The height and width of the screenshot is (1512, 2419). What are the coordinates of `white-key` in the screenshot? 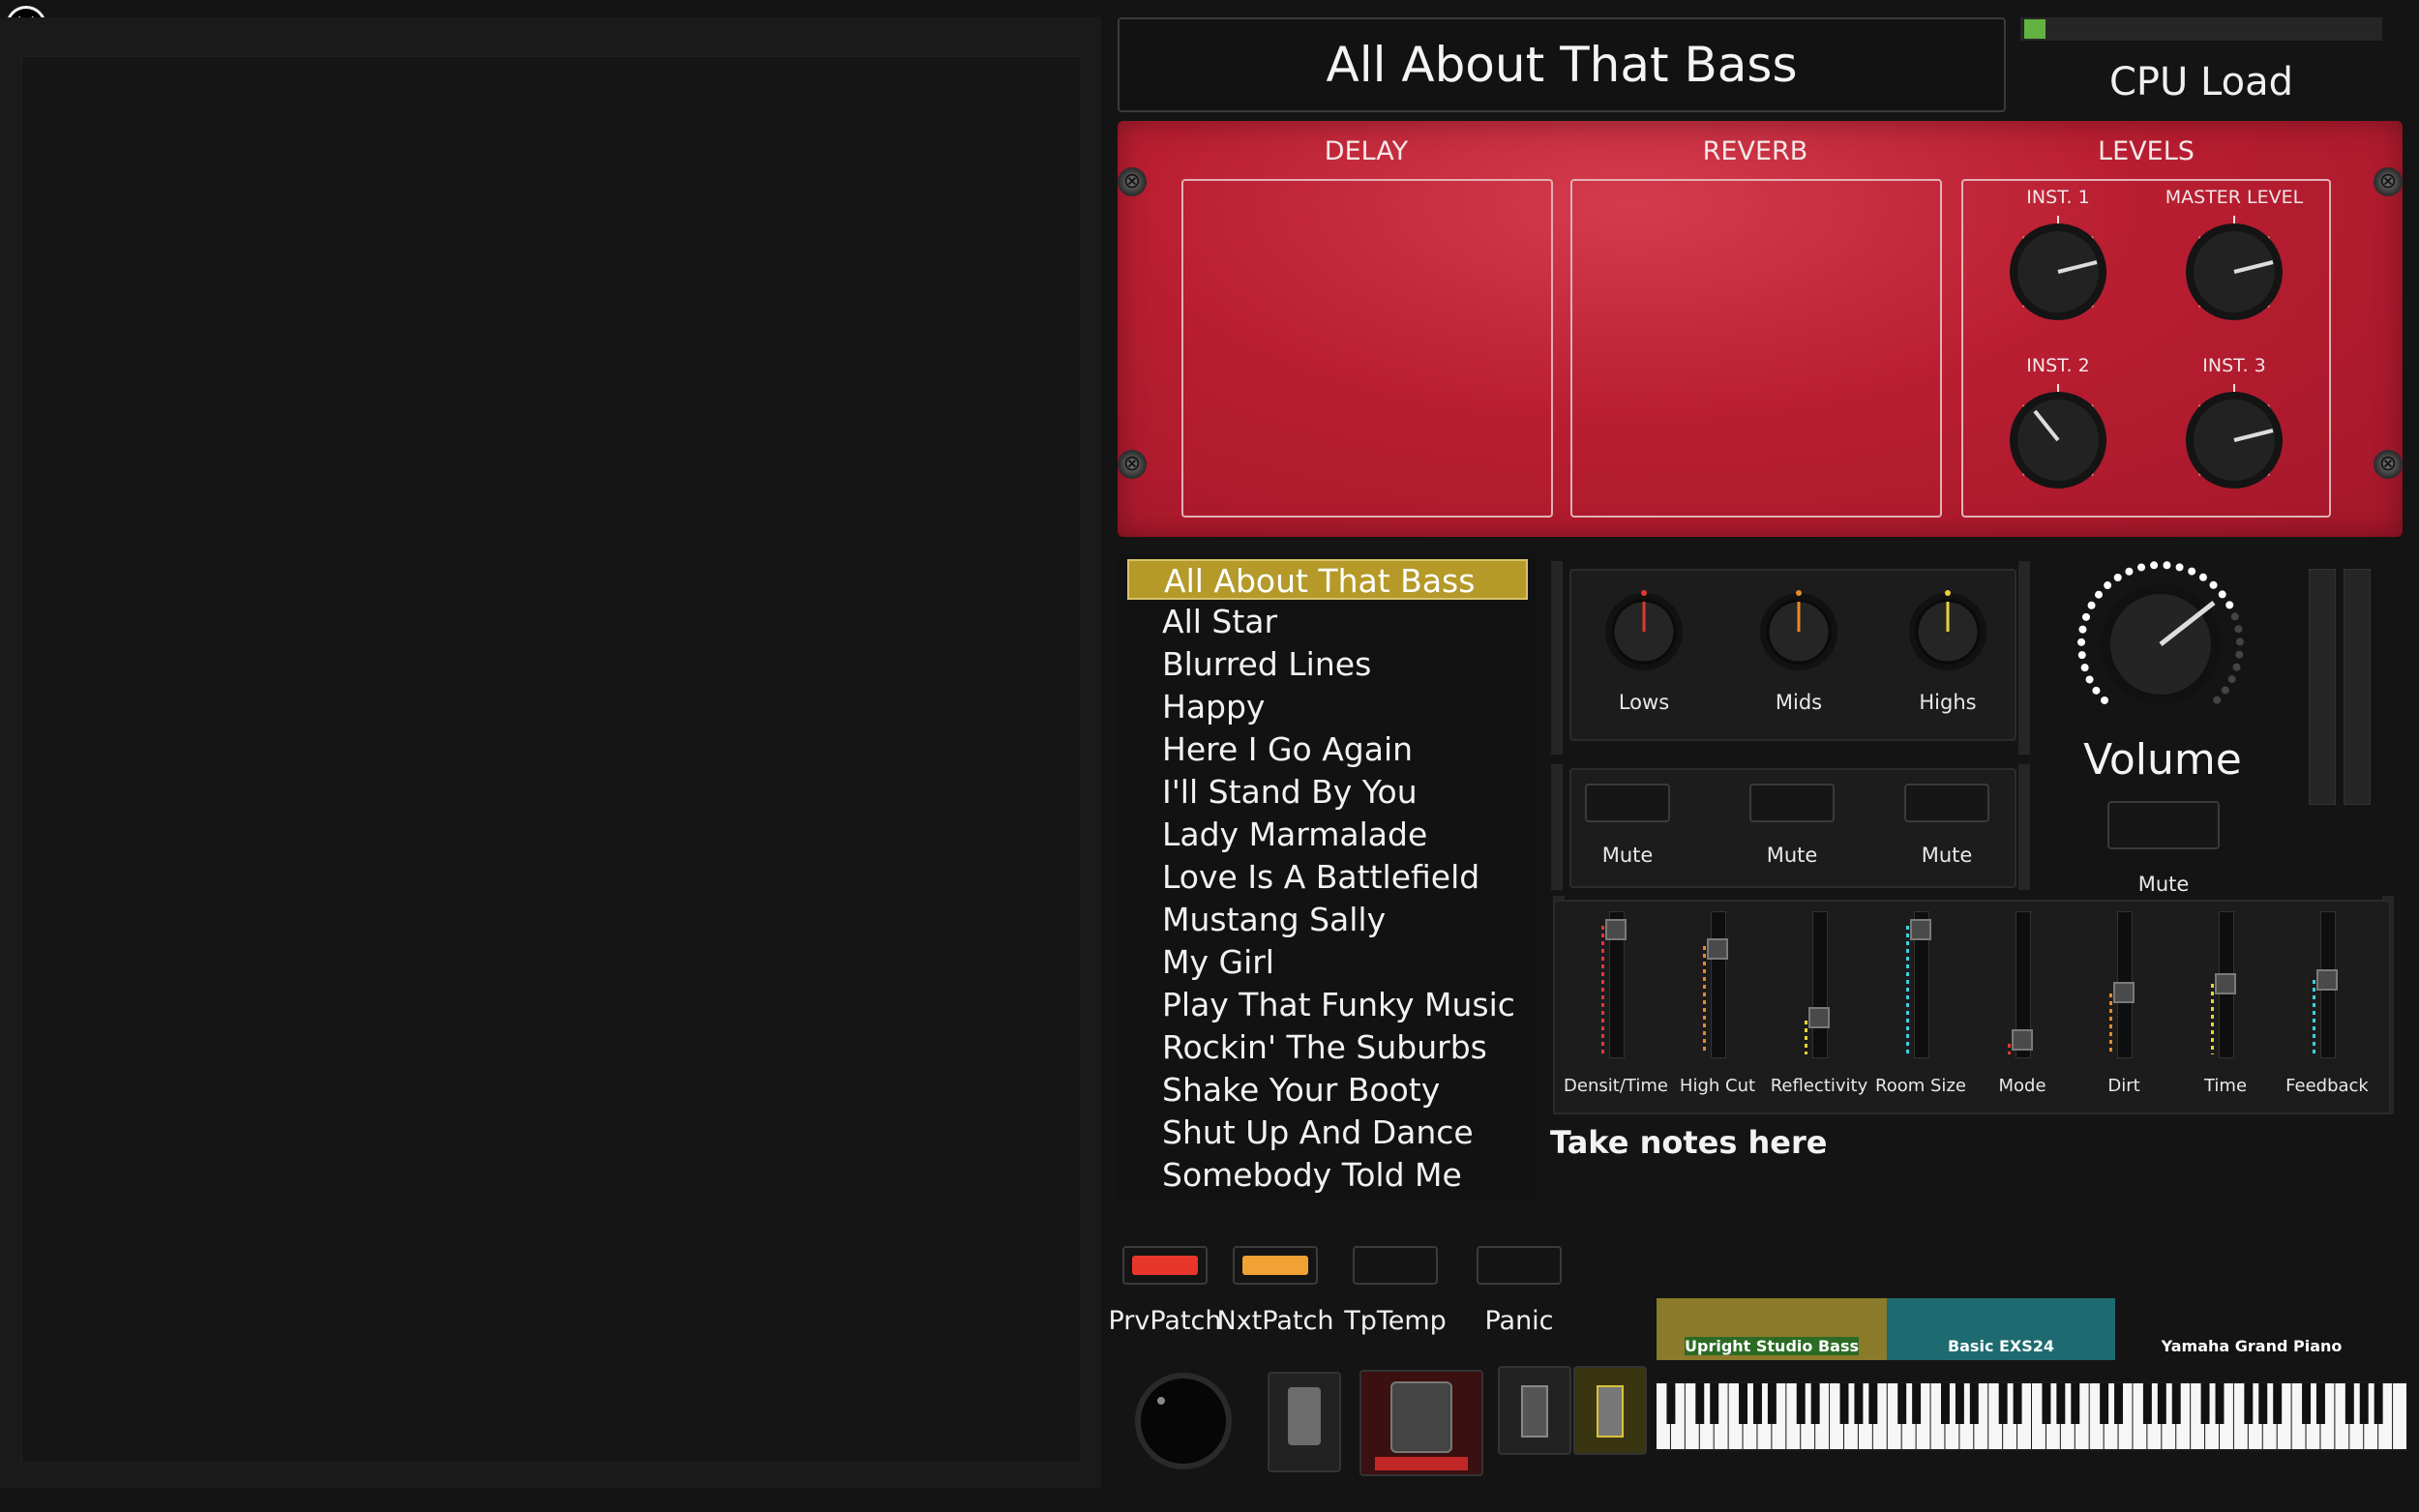 It's located at (2400, 1416).